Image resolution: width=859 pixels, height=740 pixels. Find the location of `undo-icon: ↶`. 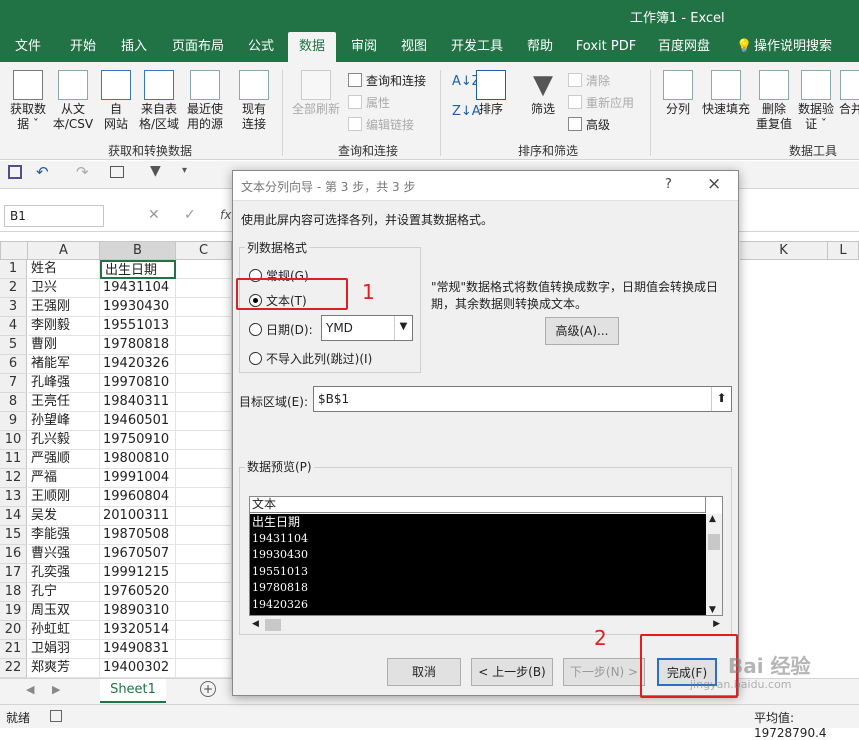

undo-icon: ↶ is located at coordinates (42, 172).